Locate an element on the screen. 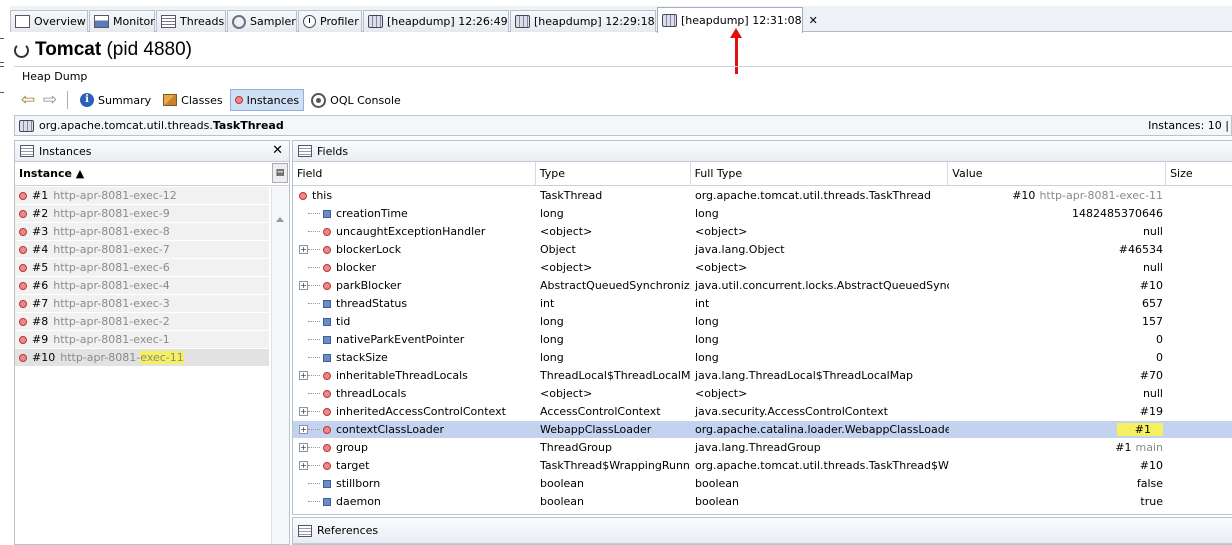  tab-sampler: Sampler is located at coordinates (262, 21).